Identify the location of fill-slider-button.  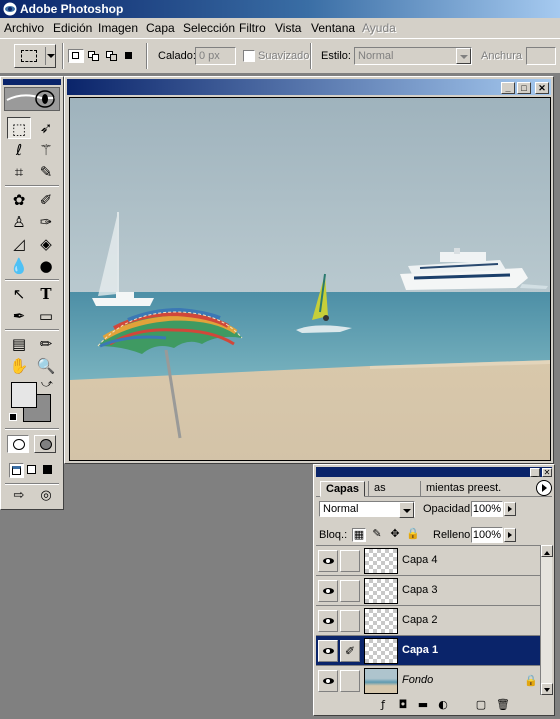
(510, 535).